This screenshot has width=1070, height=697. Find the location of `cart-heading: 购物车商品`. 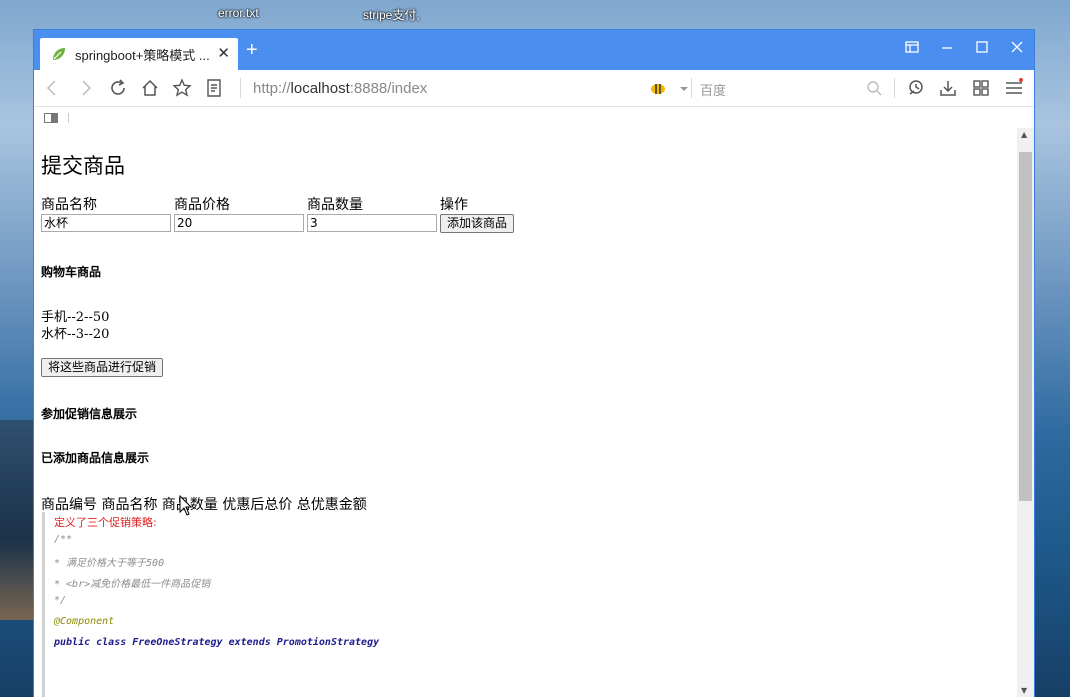

cart-heading: 购物车商品 is located at coordinates (71, 272).